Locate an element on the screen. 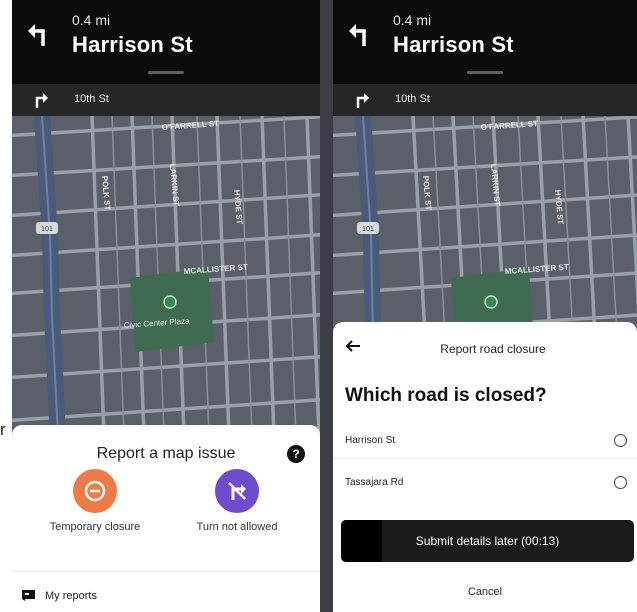 This screenshot has width=637, height=612. turn-not-allowed-button: Turn not allowed is located at coordinates (237, 501).